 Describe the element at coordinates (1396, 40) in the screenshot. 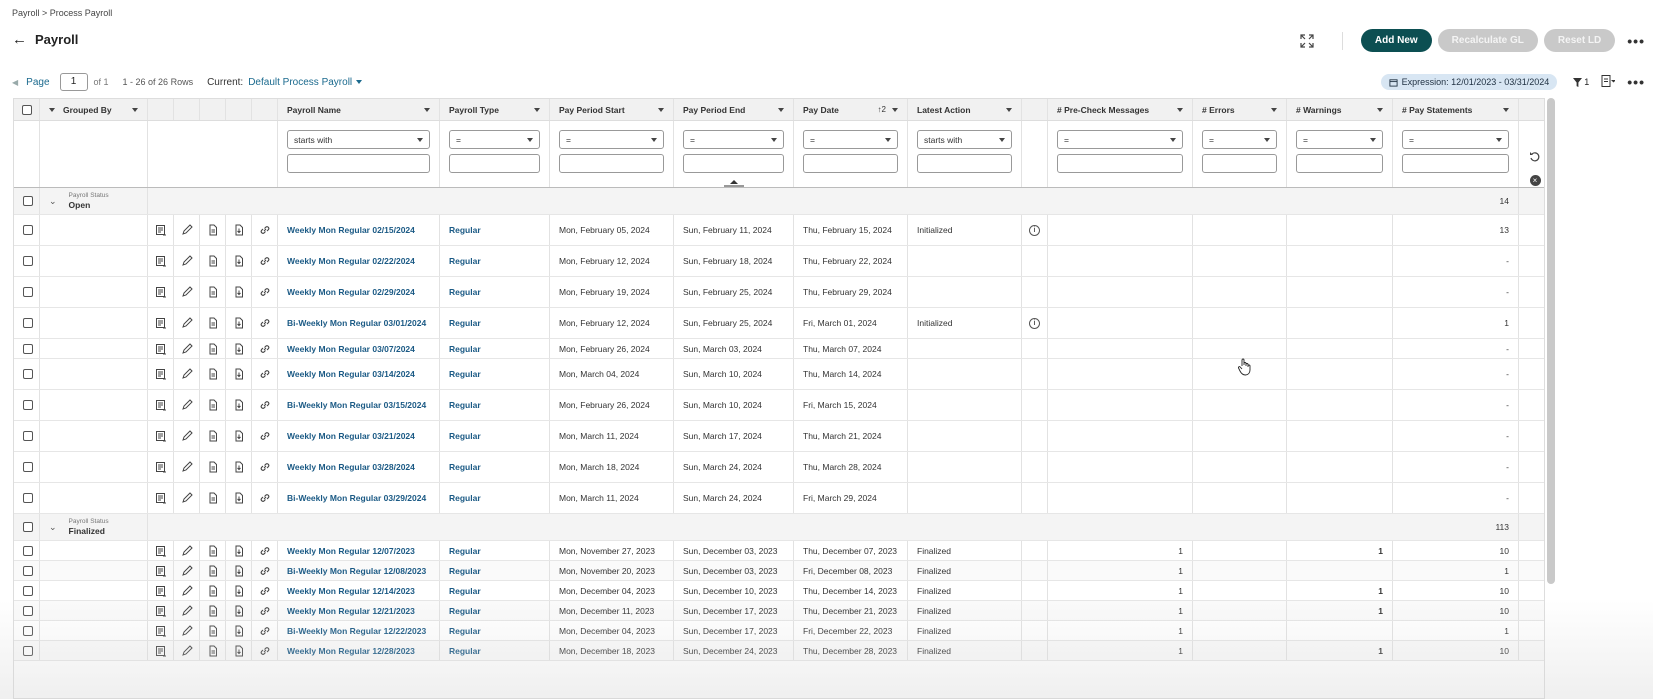

I see `add-new-button: Add New` at that location.